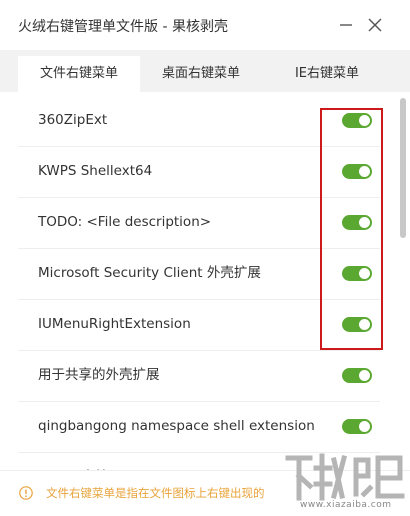 This screenshot has height=516, width=410. Describe the element at coordinates (114, 324) in the screenshot. I see `item-label: IUMenuRightExtension` at that location.